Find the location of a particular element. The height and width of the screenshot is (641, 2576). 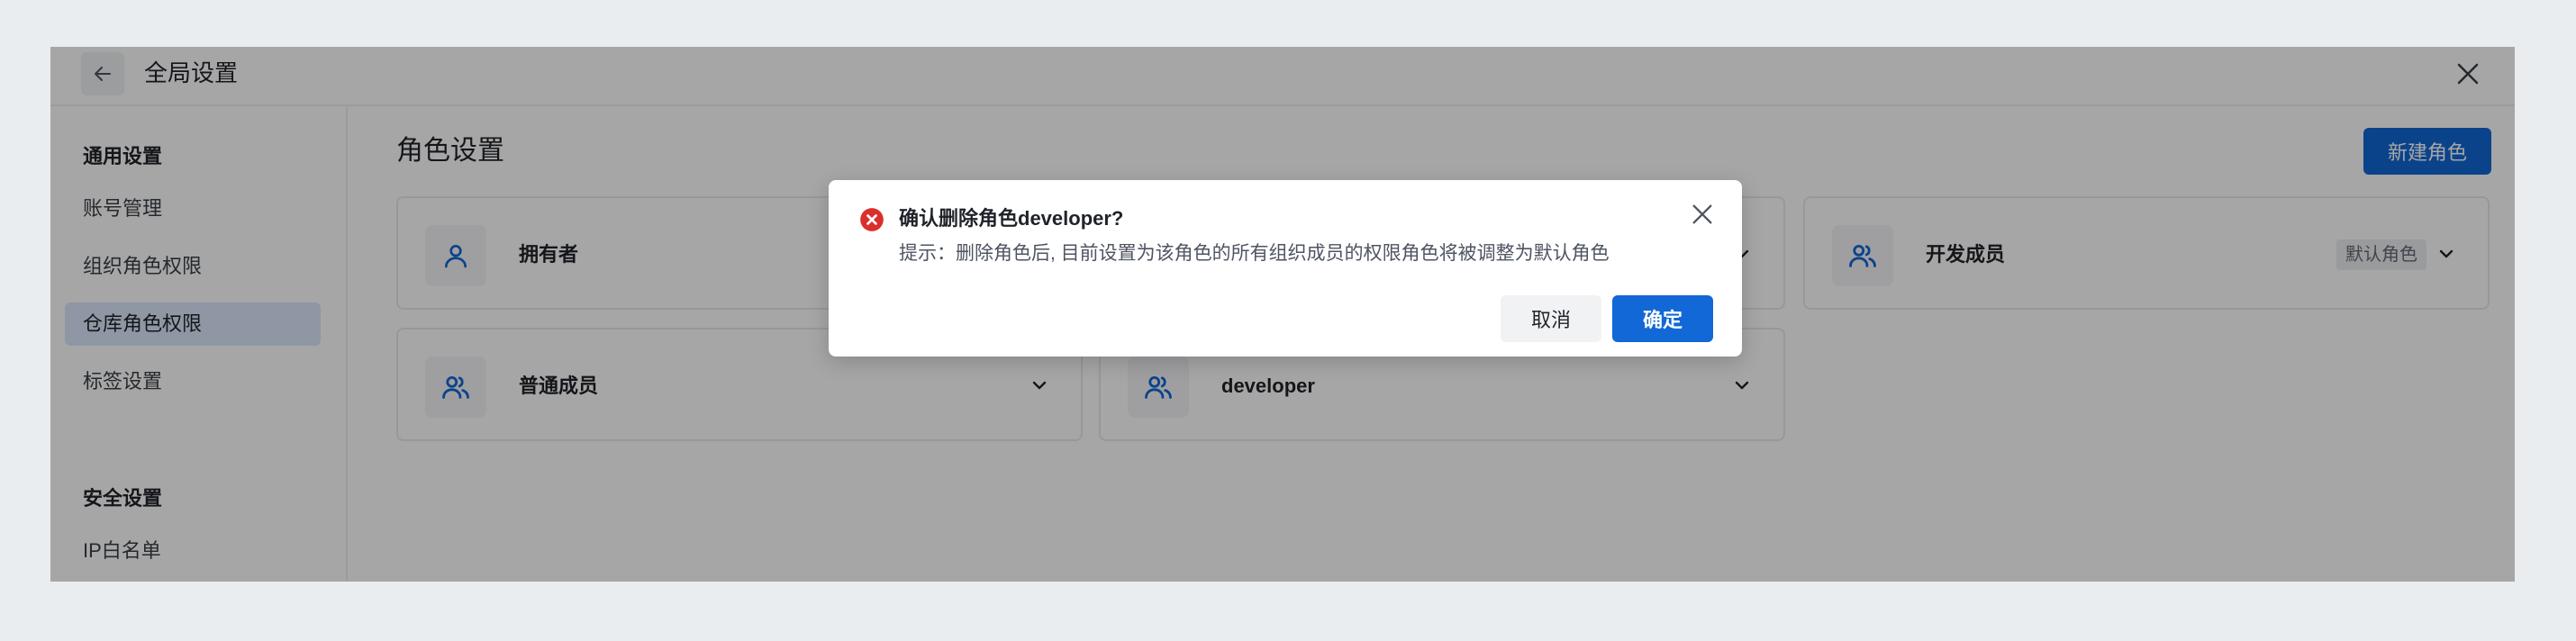

close-icon is located at coordinates (1702, 214).